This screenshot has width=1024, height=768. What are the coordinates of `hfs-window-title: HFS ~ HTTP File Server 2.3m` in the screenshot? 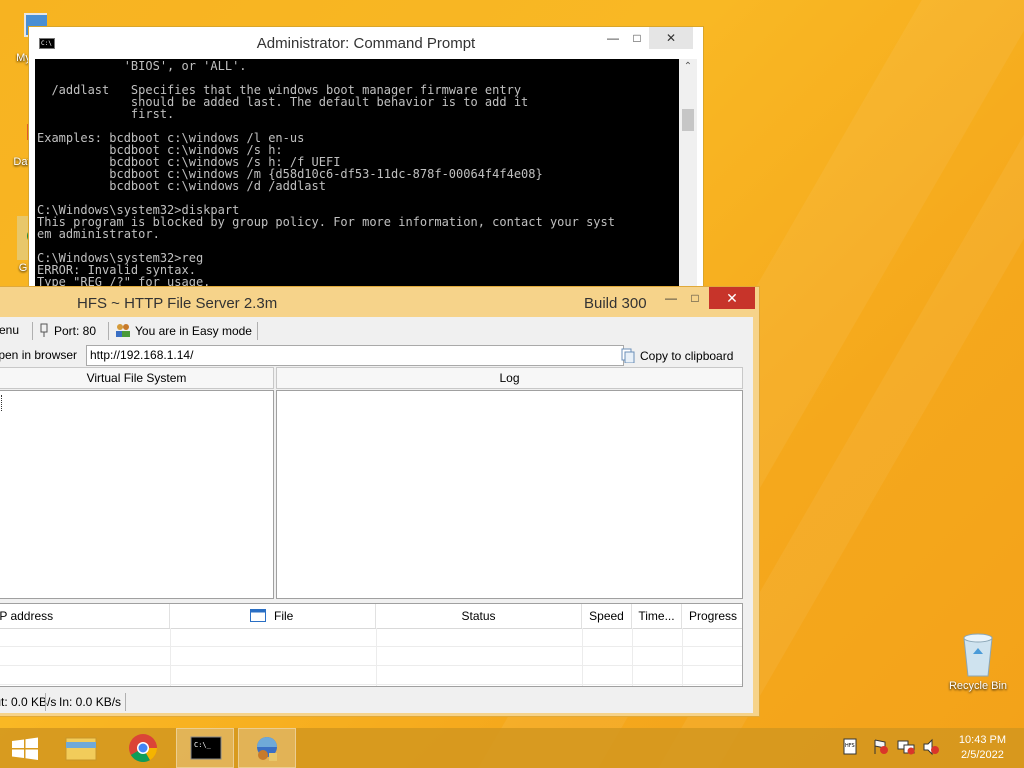 It's located at (177, 303).